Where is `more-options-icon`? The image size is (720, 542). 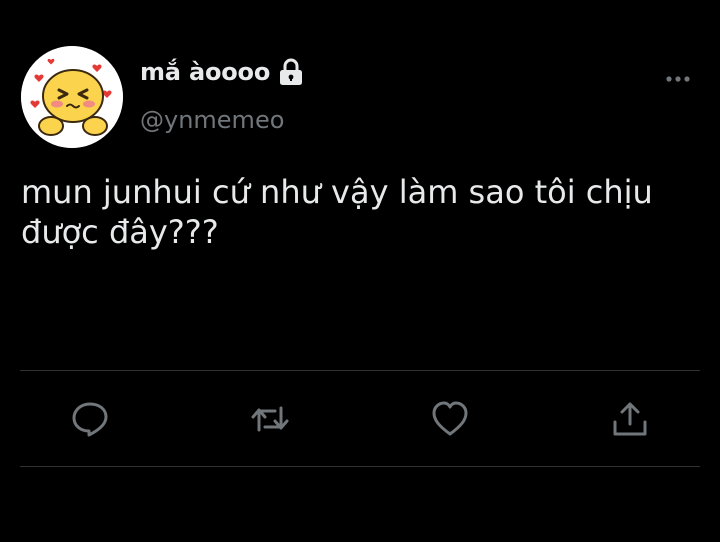 more-options-icon is located at coordinates (678, 79).